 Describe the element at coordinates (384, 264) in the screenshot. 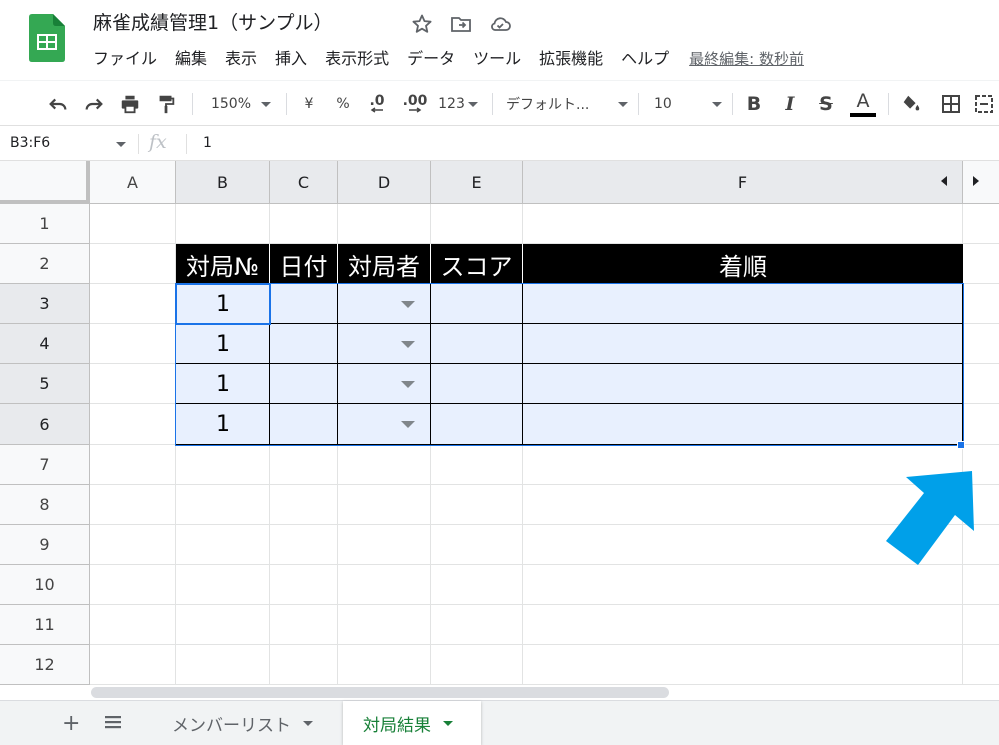

I see `table-header-player: 対局者` at that location.